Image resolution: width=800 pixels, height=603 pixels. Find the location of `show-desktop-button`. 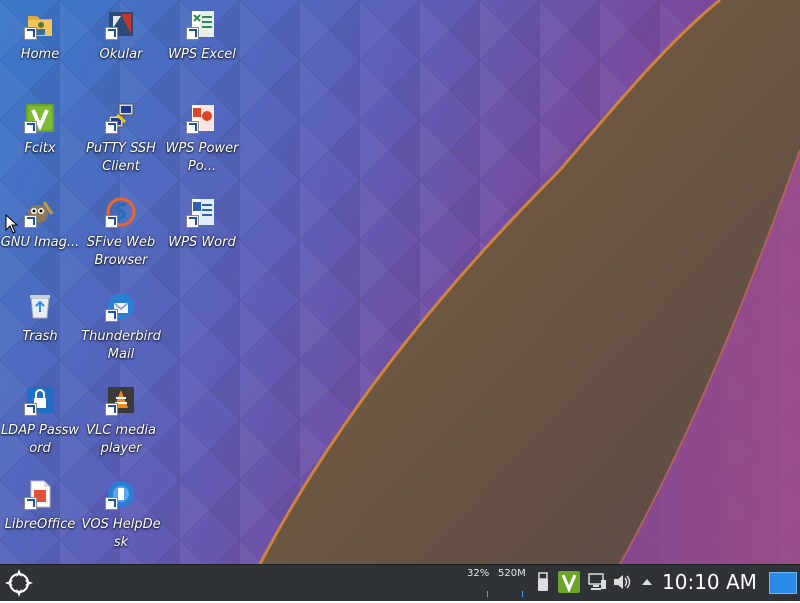

show-desktop-button is located at coordinates (783, 583).